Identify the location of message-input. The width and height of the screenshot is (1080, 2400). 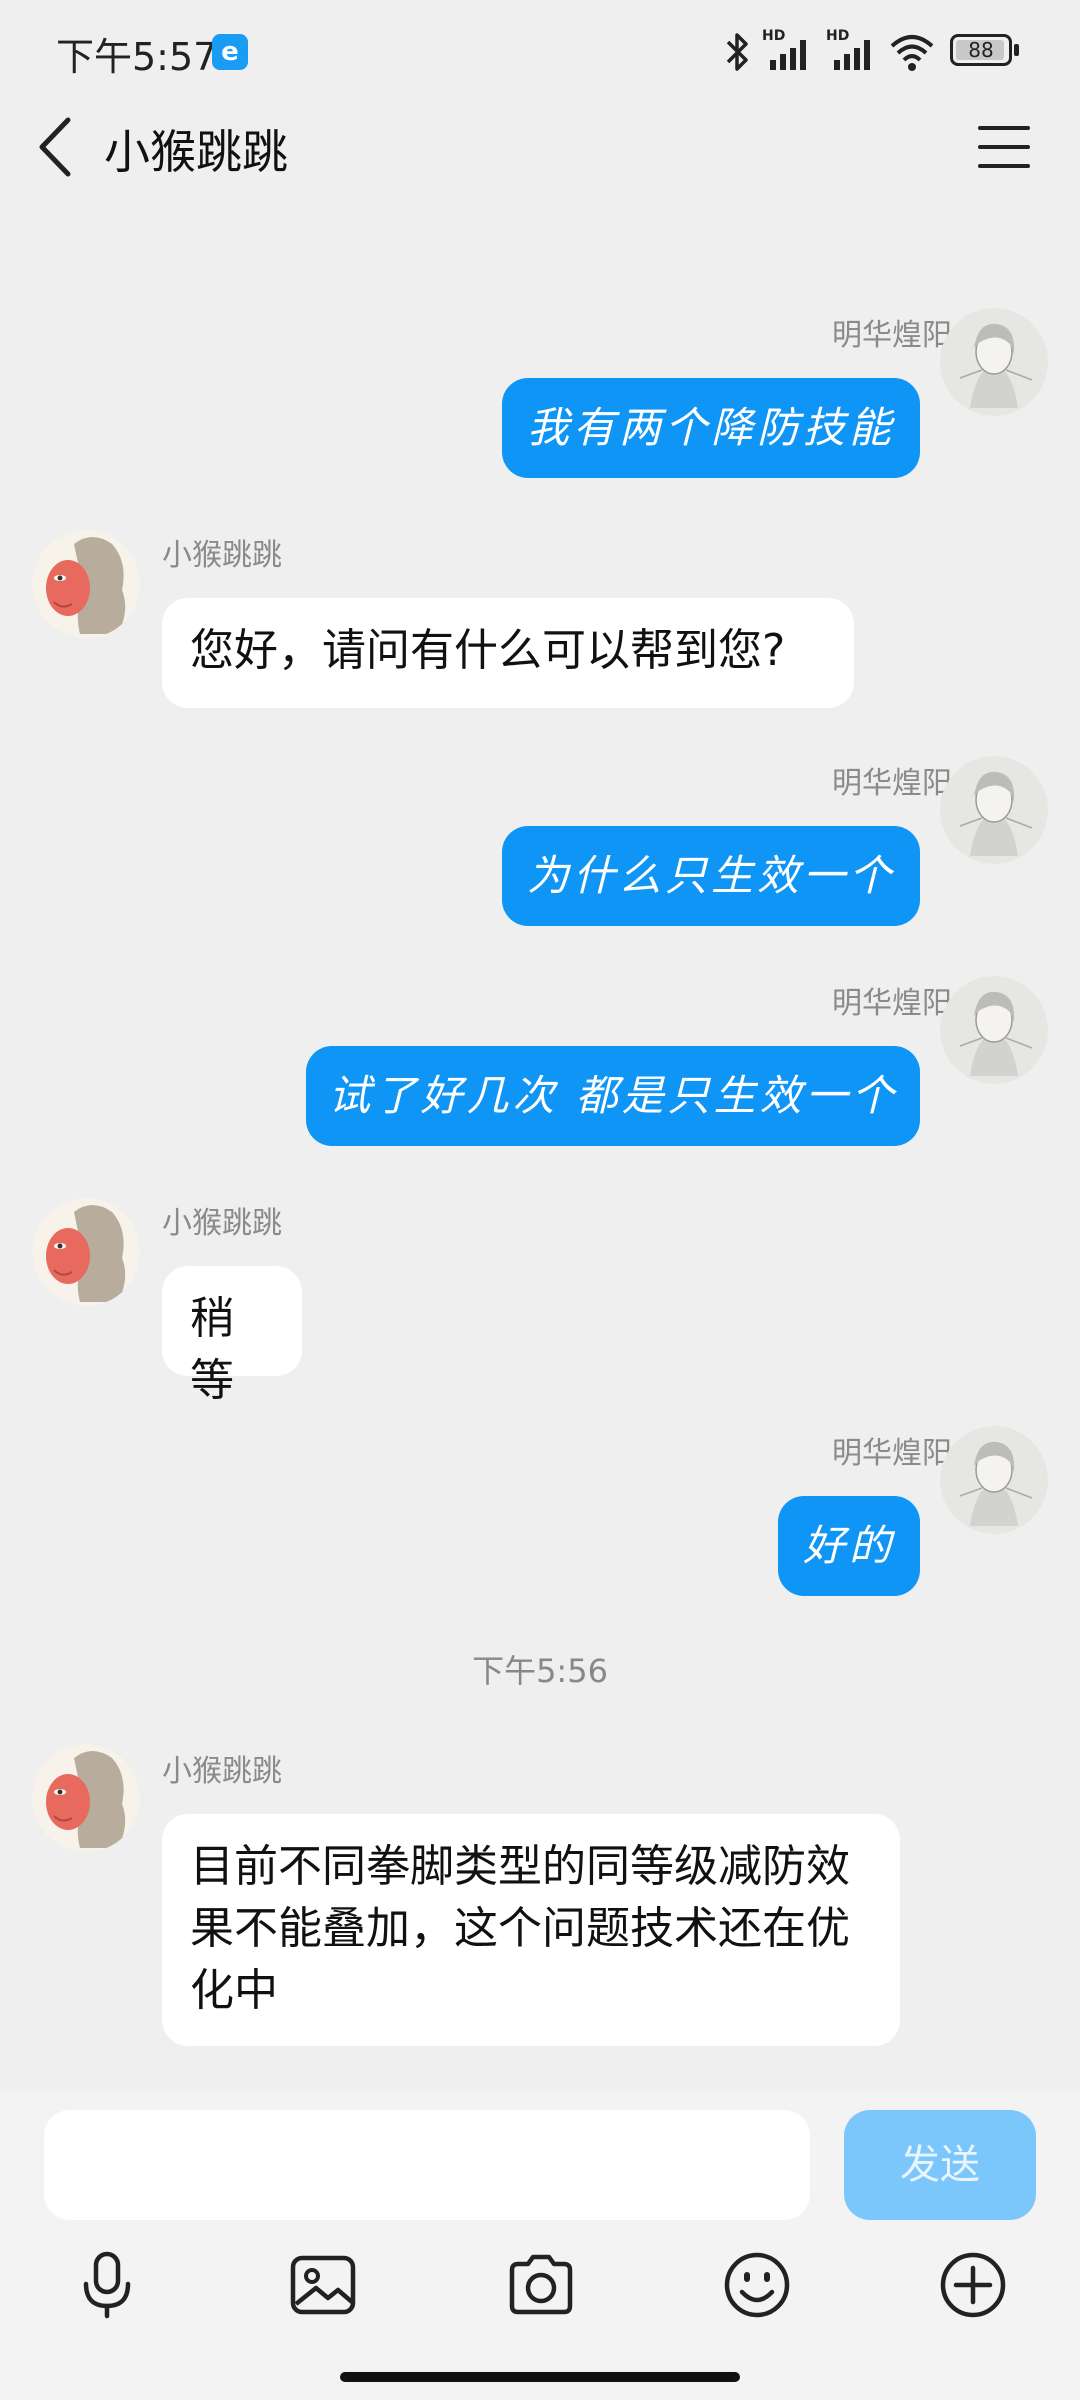
(427, 2165).